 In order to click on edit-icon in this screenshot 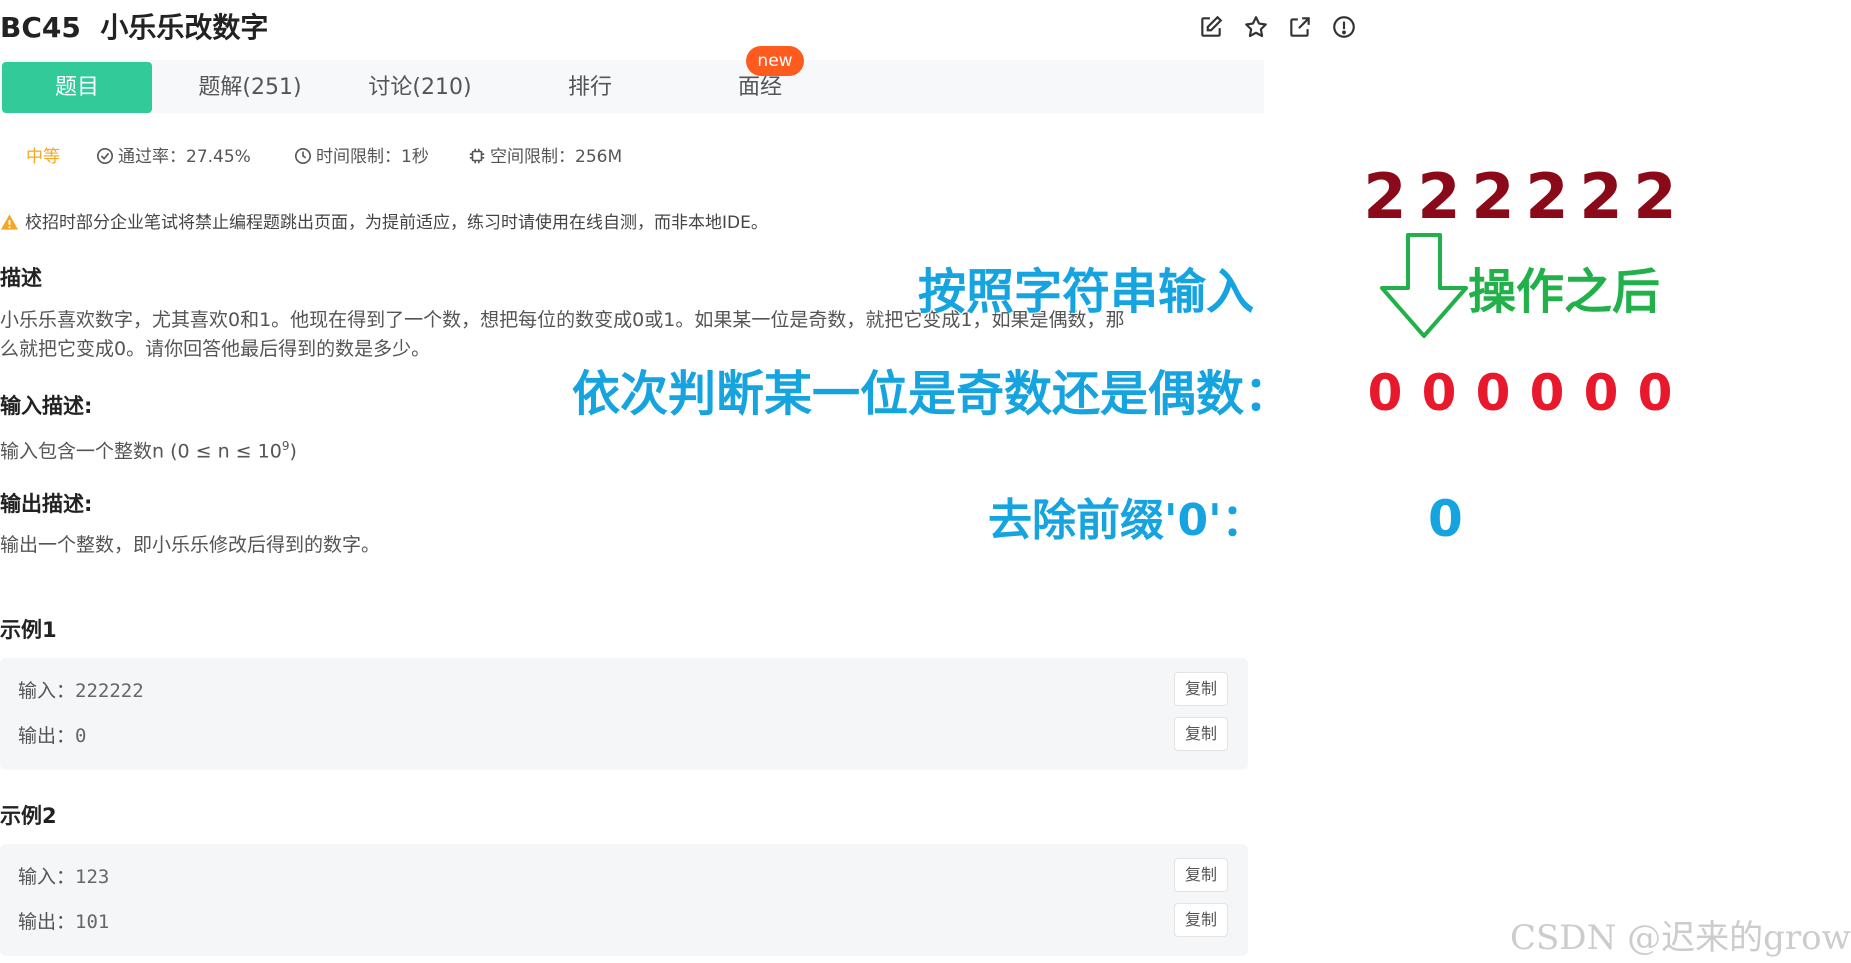, I will do `click(1211, 27)`.